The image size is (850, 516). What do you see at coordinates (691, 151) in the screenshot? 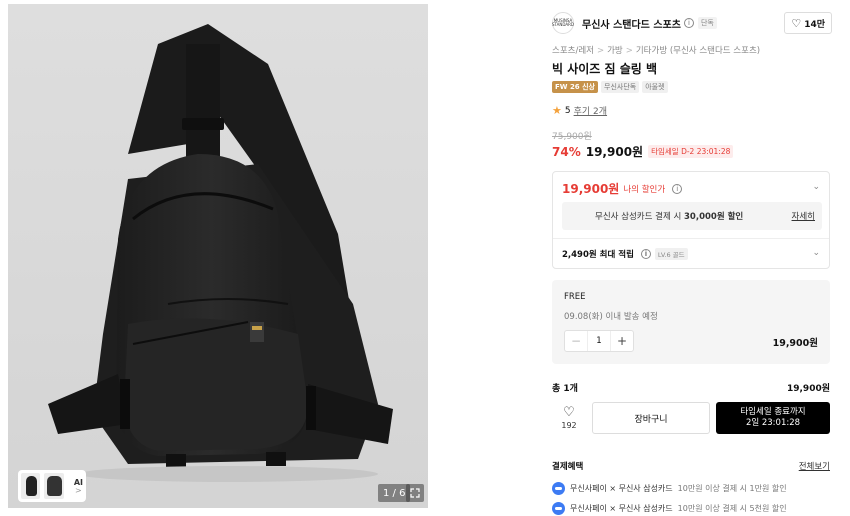
I see `time-sale-badge: 타임세일 D-2 23:01:28` at bounding box center [691, 151].